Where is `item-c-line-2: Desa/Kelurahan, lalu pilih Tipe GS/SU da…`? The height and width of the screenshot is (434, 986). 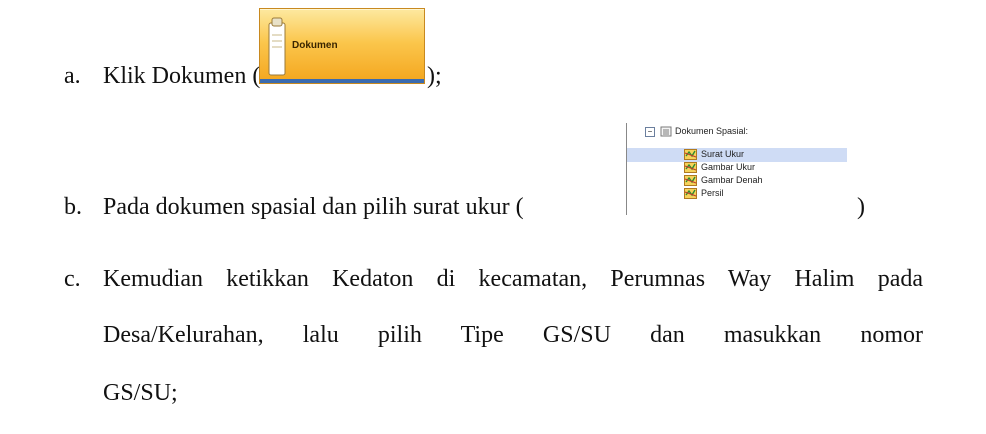
item-c-line-2: Desa/Kelurahan, lalu pilih Tipe GS/SU da… is located at coordinates (513, 335).